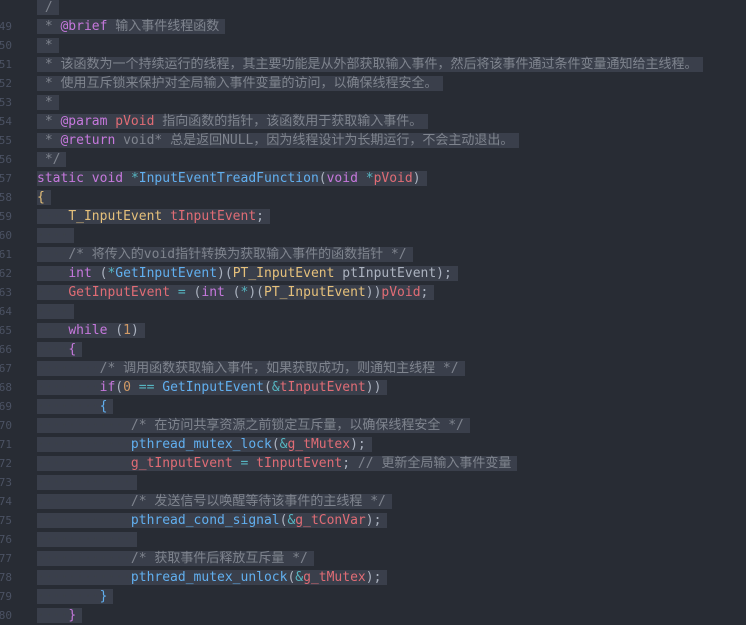 The width and height of the screenshot is (746, 625). Describe the element at coordinates (6, 349) in the screenshot. I see `line-number: 66` at that location.